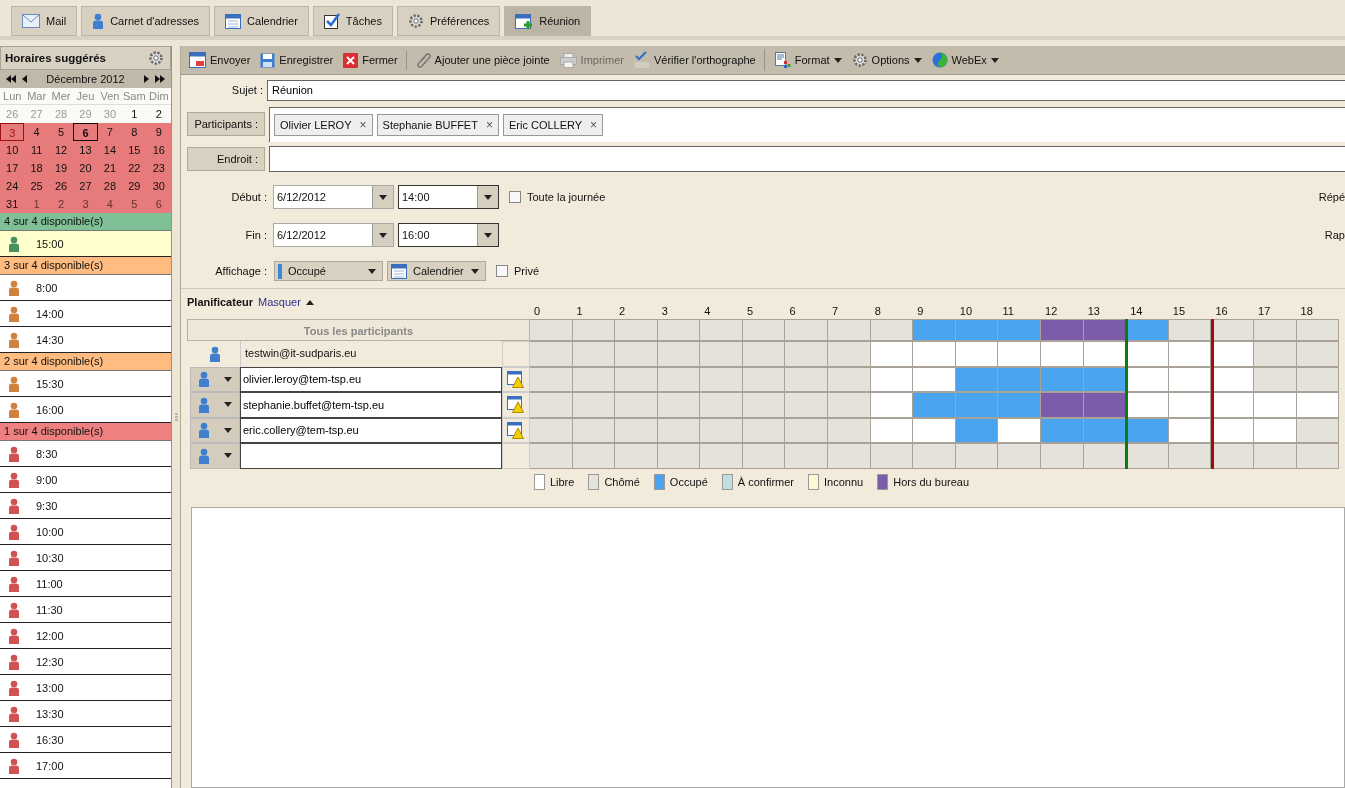  What do you see at coordinates (226, 124) in the screenshot?
I see `participants-button: Participants :` at bounding box center [226, 124].